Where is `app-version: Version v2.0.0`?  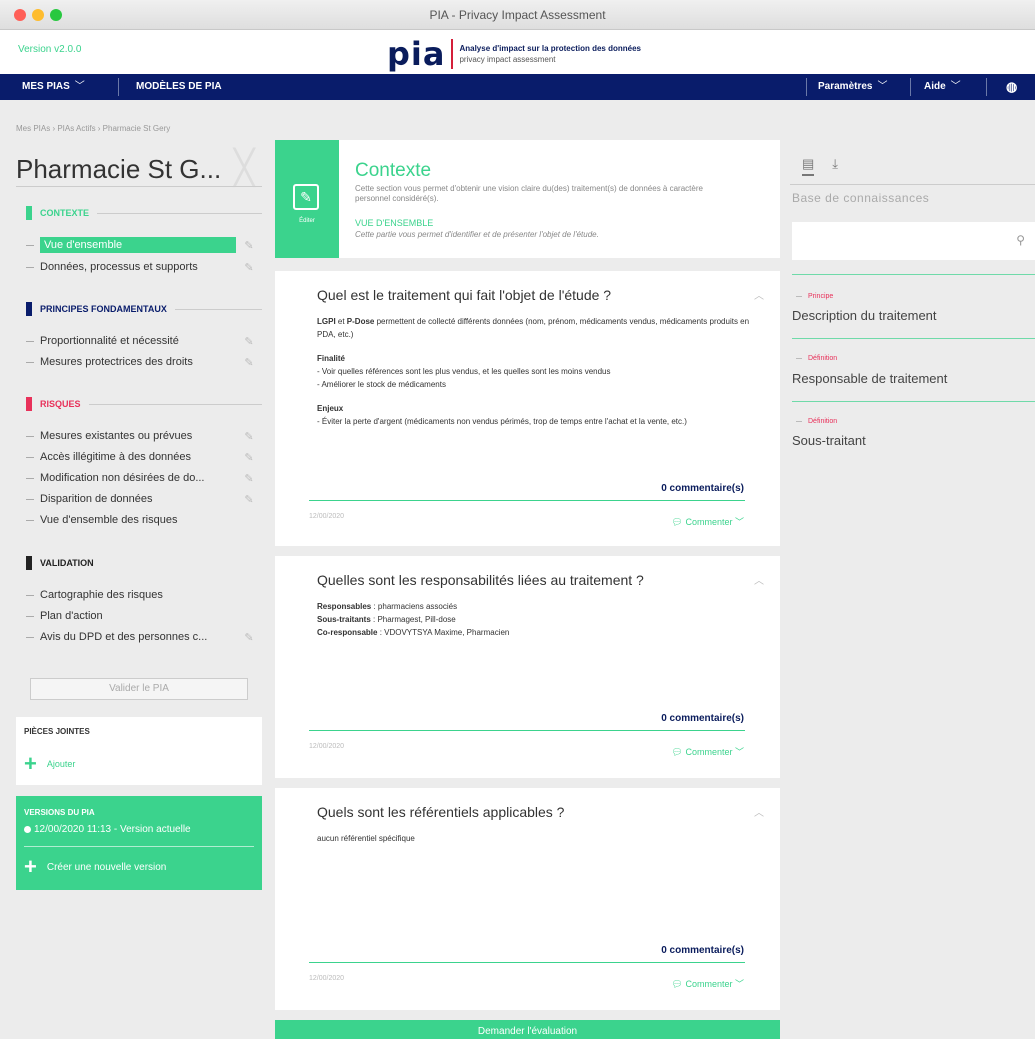
app-version: Version v2.0.0 is located at coordinates (50, 49).